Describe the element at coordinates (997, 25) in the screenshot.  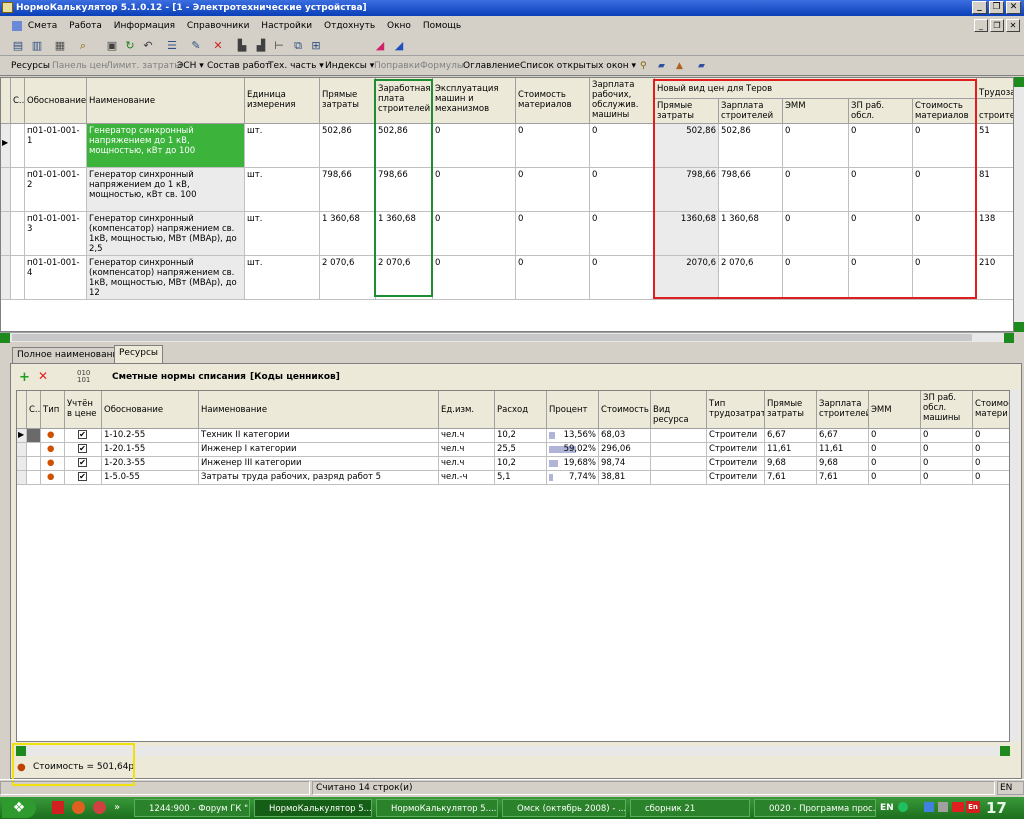
I see `mdi-restore-button: ❐` at that location.